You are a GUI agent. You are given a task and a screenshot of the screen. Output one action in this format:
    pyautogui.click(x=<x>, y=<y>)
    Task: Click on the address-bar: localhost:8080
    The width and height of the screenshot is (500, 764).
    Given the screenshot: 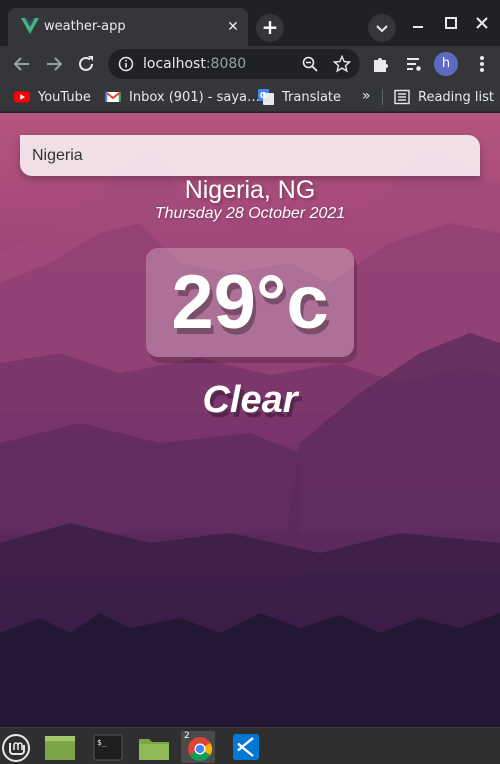 What is the action you would take?
    pyautogui.click(x=234, y=64)
    